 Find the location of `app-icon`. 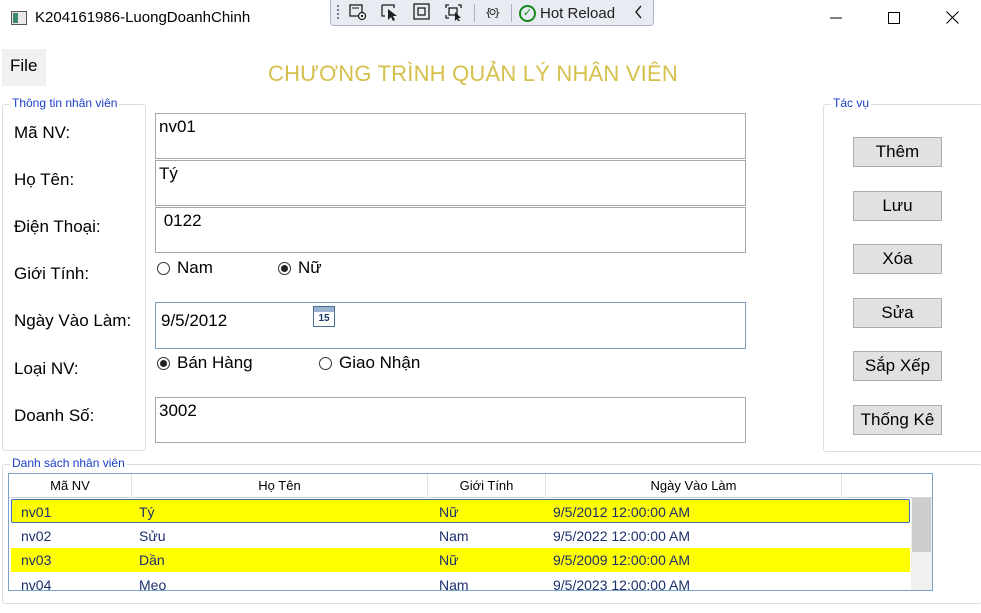

app-icon is located at coordinates (19, 18).